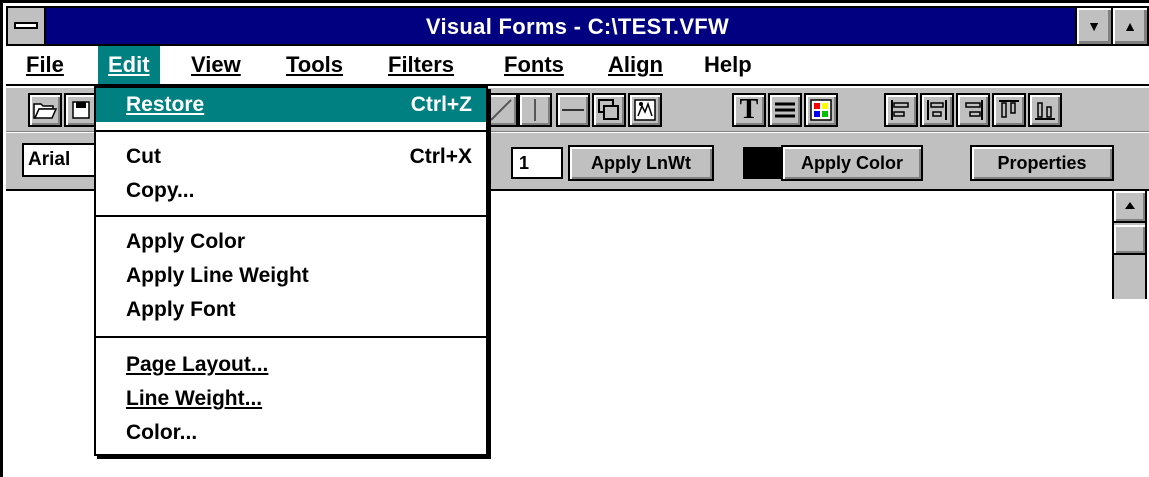 The width and height of the screenshot is (1149, 477). I want to click on line-weight-input: 1, so click(537, 163).